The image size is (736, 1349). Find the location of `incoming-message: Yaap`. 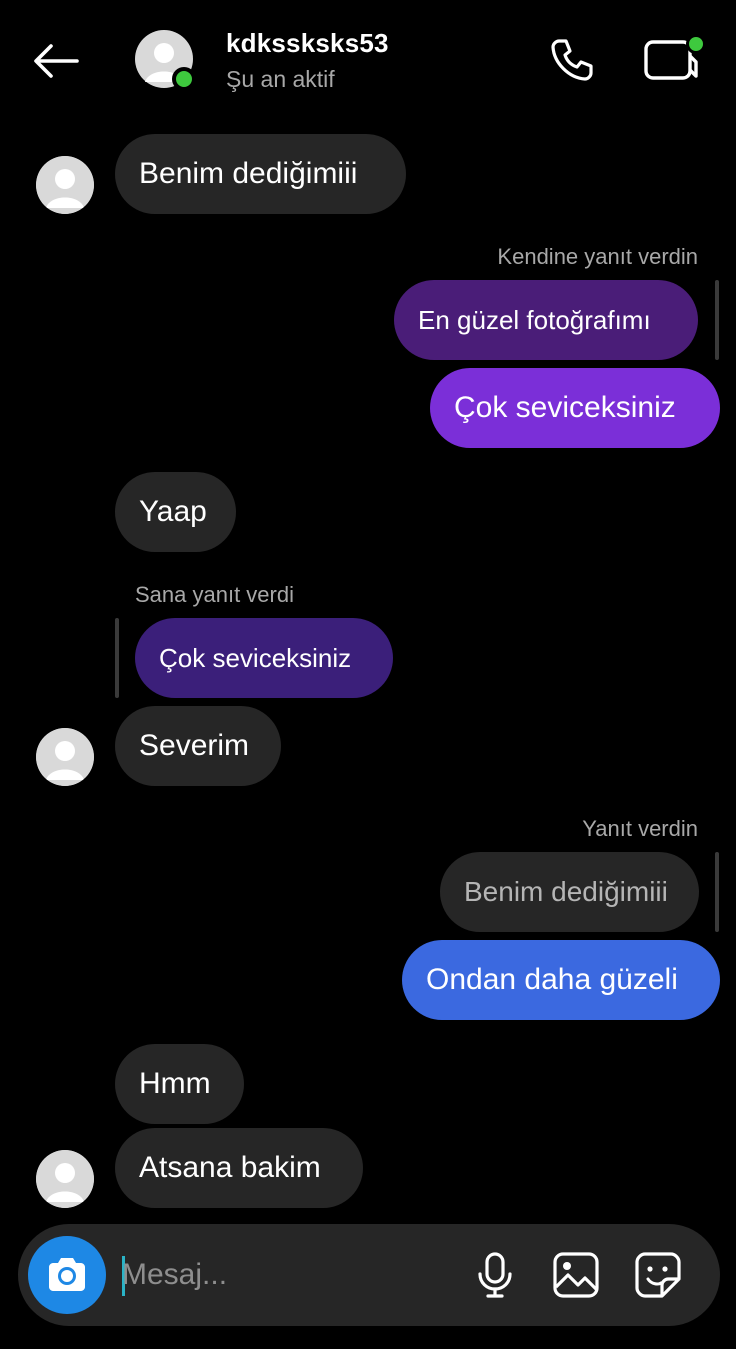

incoming-message: Yaap is located at coordinates (175, 512).